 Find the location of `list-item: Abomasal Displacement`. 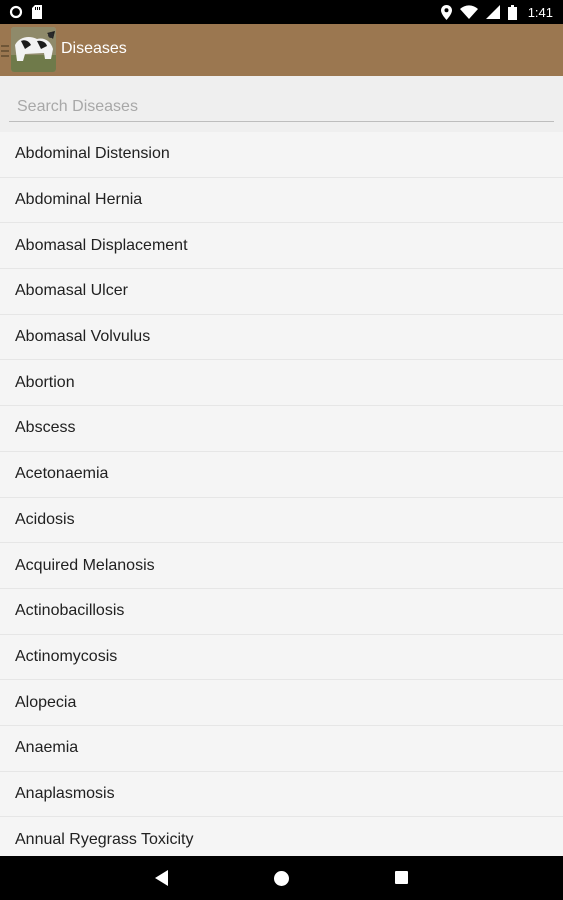

list-item: Abomasal Displacement is located at coordinates (281, 246).